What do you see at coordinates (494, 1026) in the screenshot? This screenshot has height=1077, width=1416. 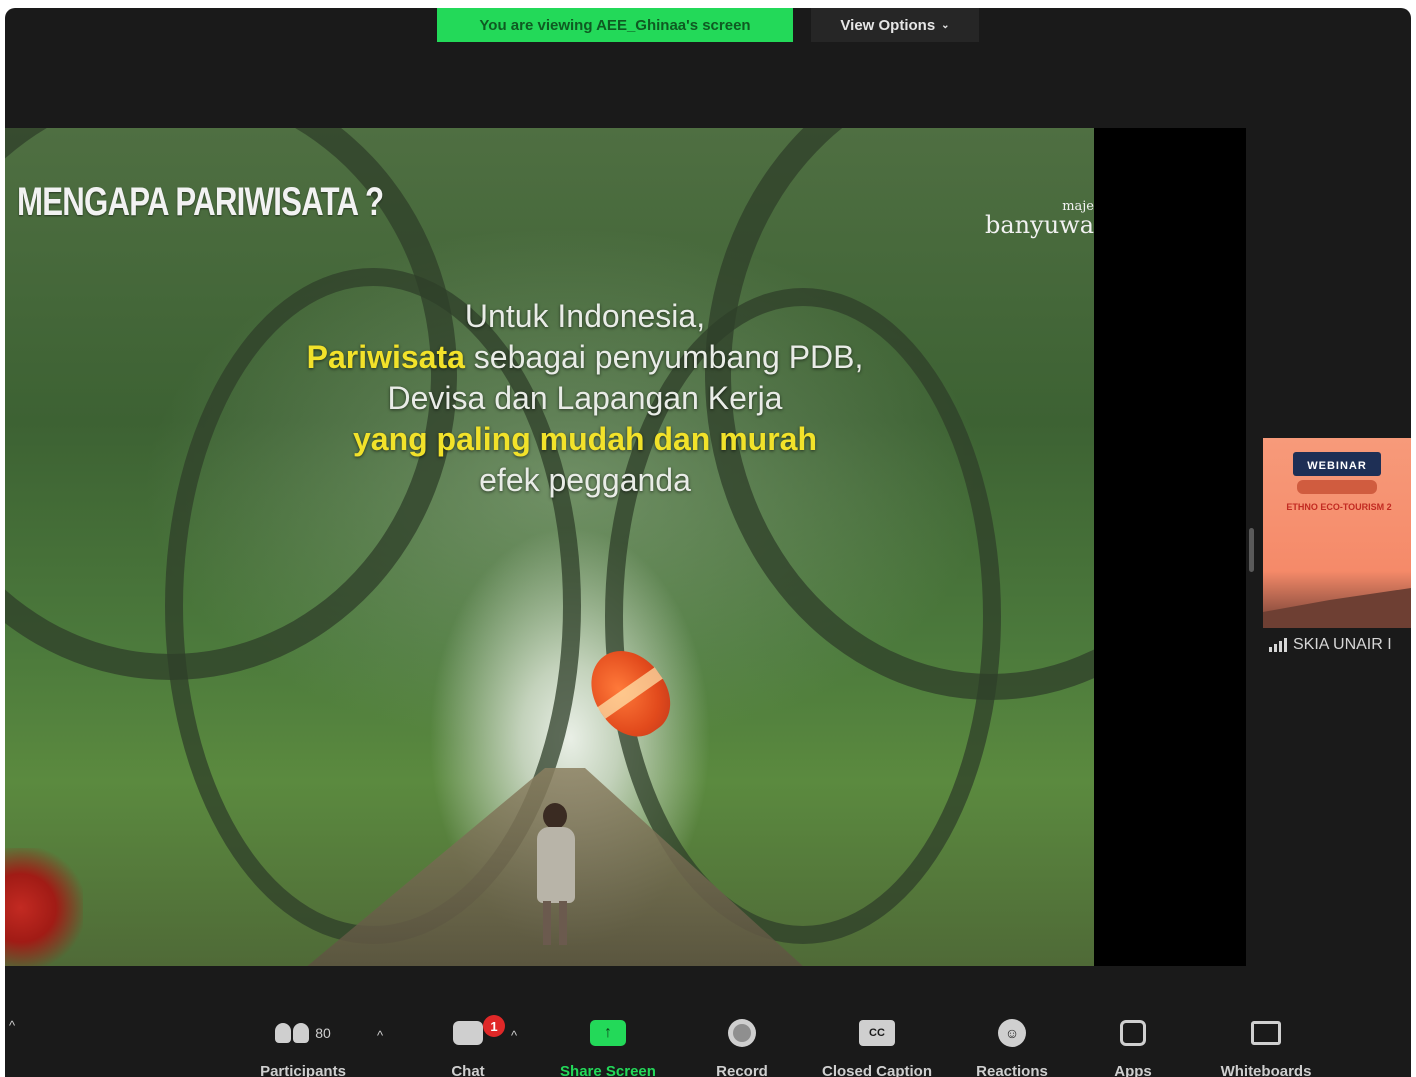 I see `chat-unread-badge: 1` at bounding box center [494, 1026].